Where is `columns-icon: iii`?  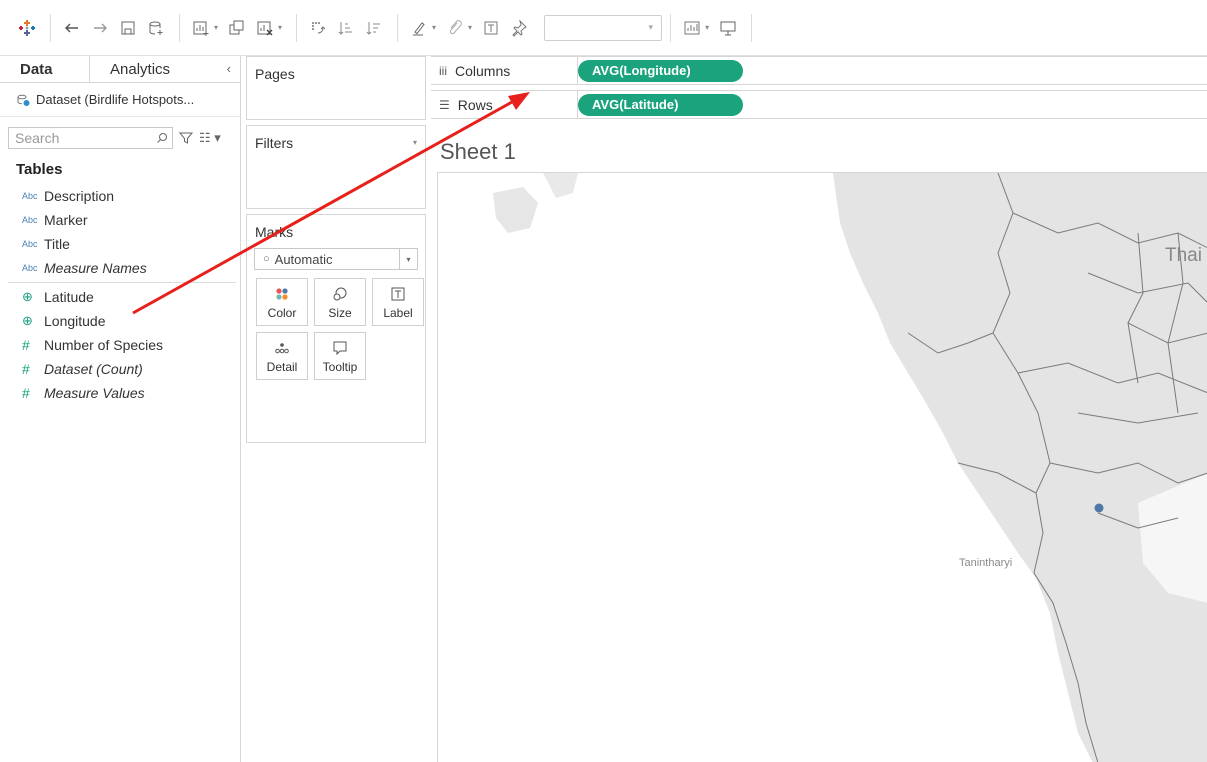 columns-icon: iii is located at coordinates (443, 70).